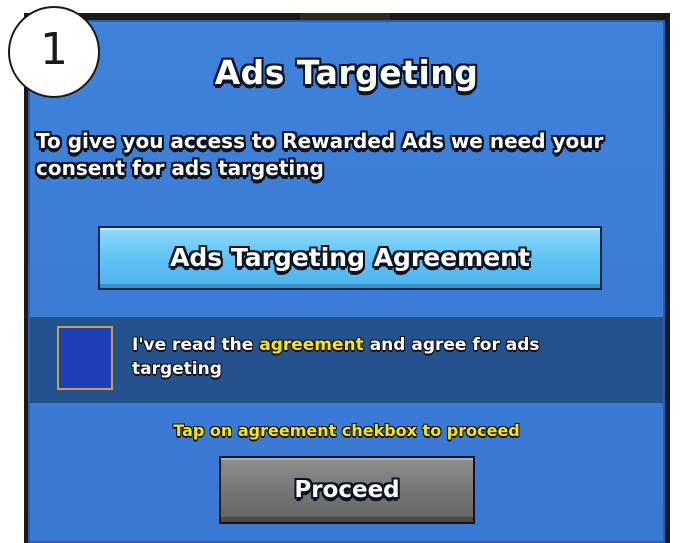 This screenshot has width=686, height=543. I want to click on step-number-badge: 1, so click(54, 52).